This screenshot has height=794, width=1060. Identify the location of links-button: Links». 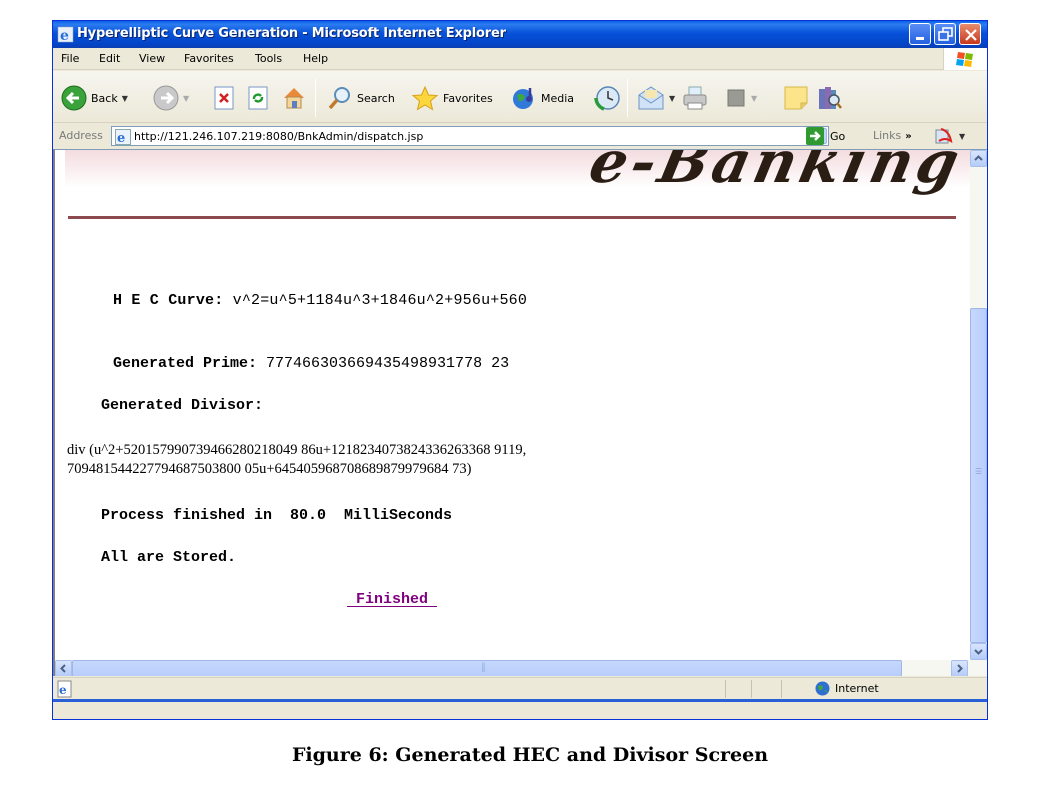
(892, 135).